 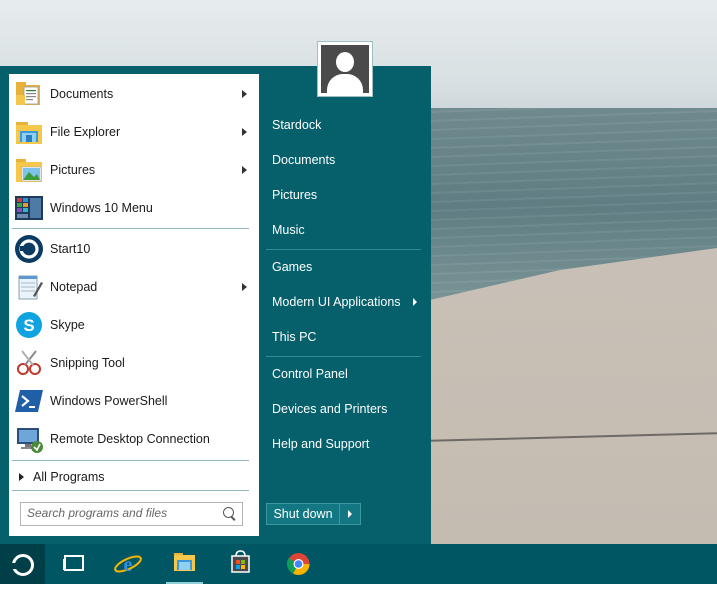 What do you see at coordinates (74, 287) in the screenshot?
I see `program-label: Notepad` at bounding box center [74, 287].